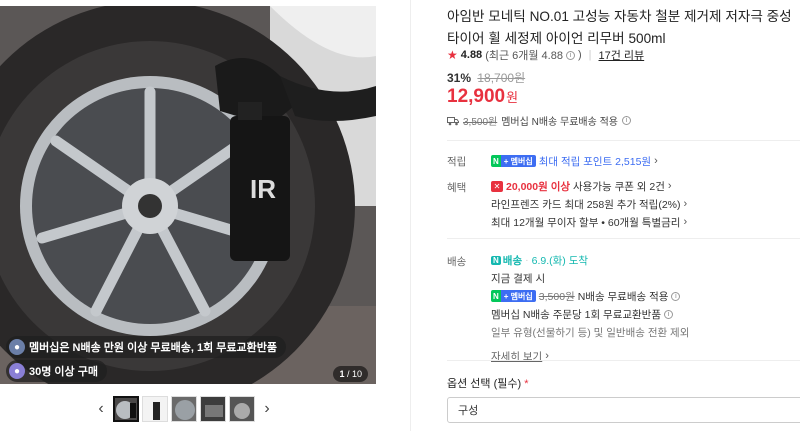  What do you see at coordinates (496, 260) in the screenshot?
I see `n-delivery-icon: N` at bounding box center [496, 260].